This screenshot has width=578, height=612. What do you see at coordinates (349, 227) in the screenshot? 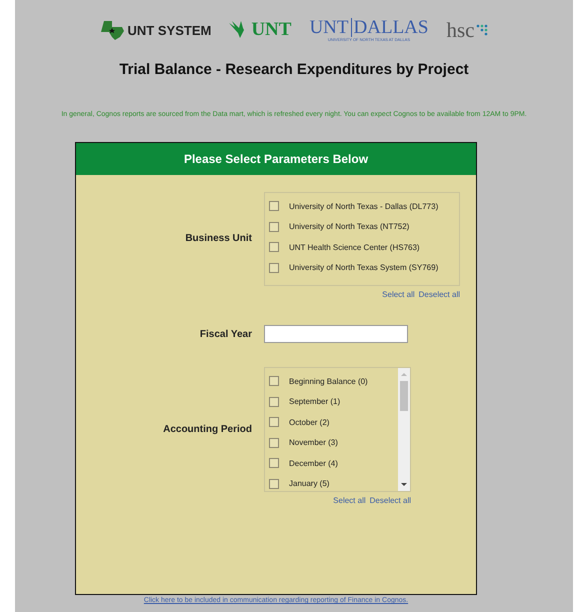
I see `option-label: University of North Texas (NT752)` at bounding box center [349, 227].